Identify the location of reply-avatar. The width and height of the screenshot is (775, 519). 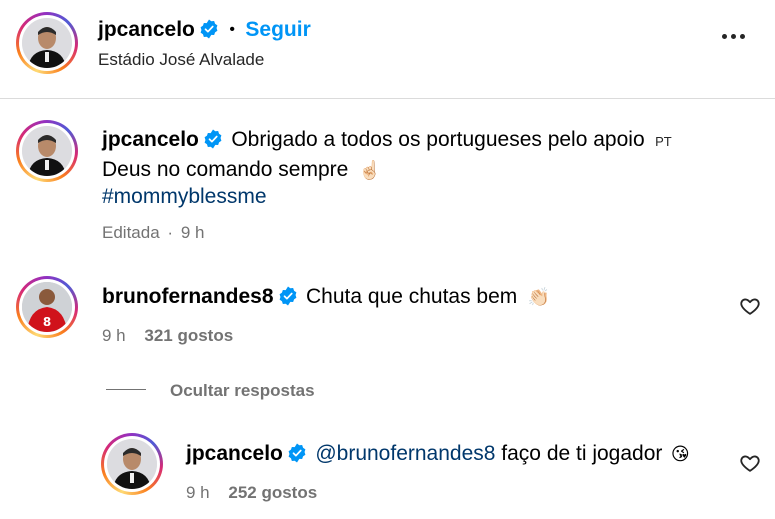
(132, 464).